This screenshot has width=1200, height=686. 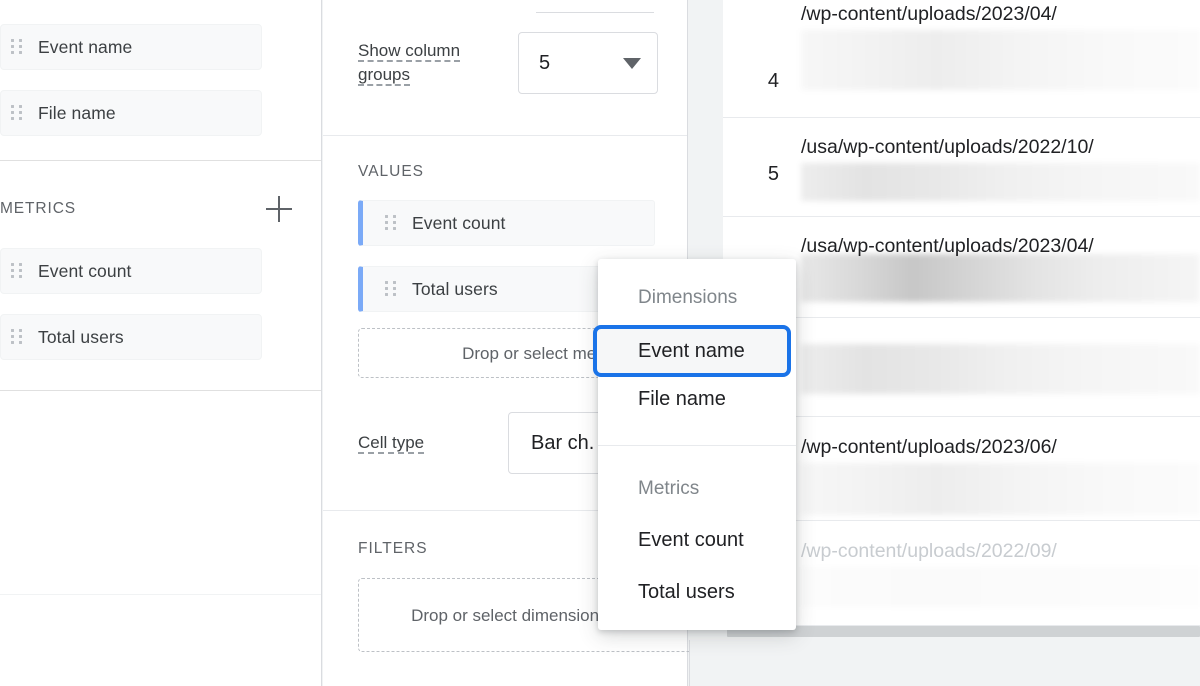 I want to click on menu-item-label: Event name, so click(x=691, y=350).